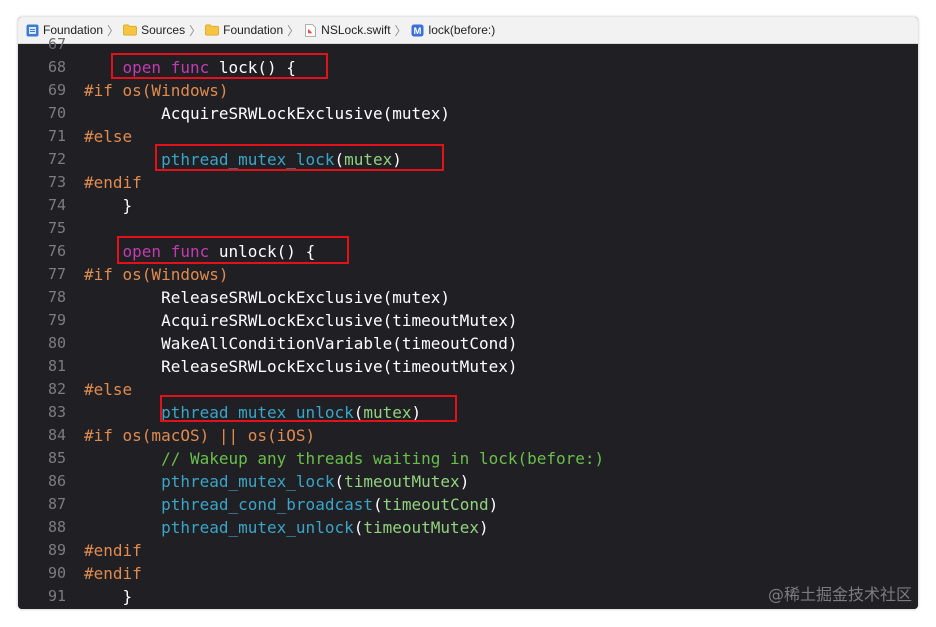  Describe the element at coordinates (267, 504) in the screenshot. I see `code-token: pthread_cond_broadcast` at that location.